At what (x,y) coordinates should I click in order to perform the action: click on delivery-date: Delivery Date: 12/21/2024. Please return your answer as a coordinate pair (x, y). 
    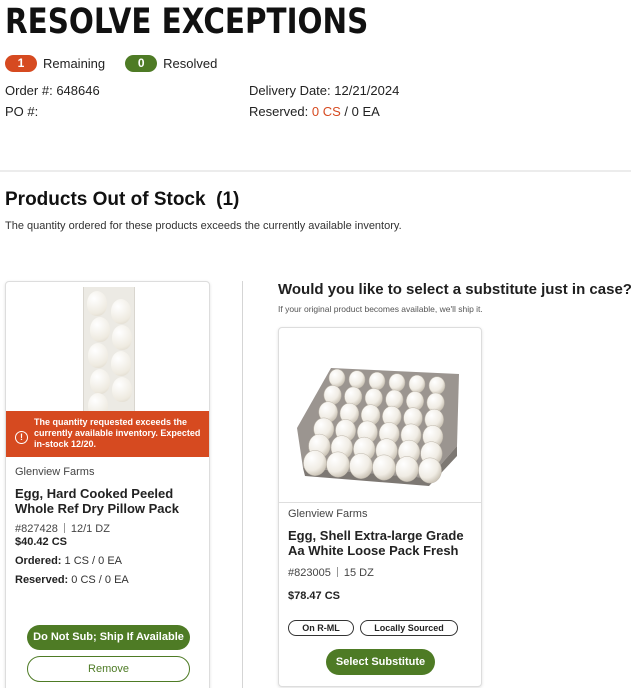
    Looking at the image, I should click on (324, 90).